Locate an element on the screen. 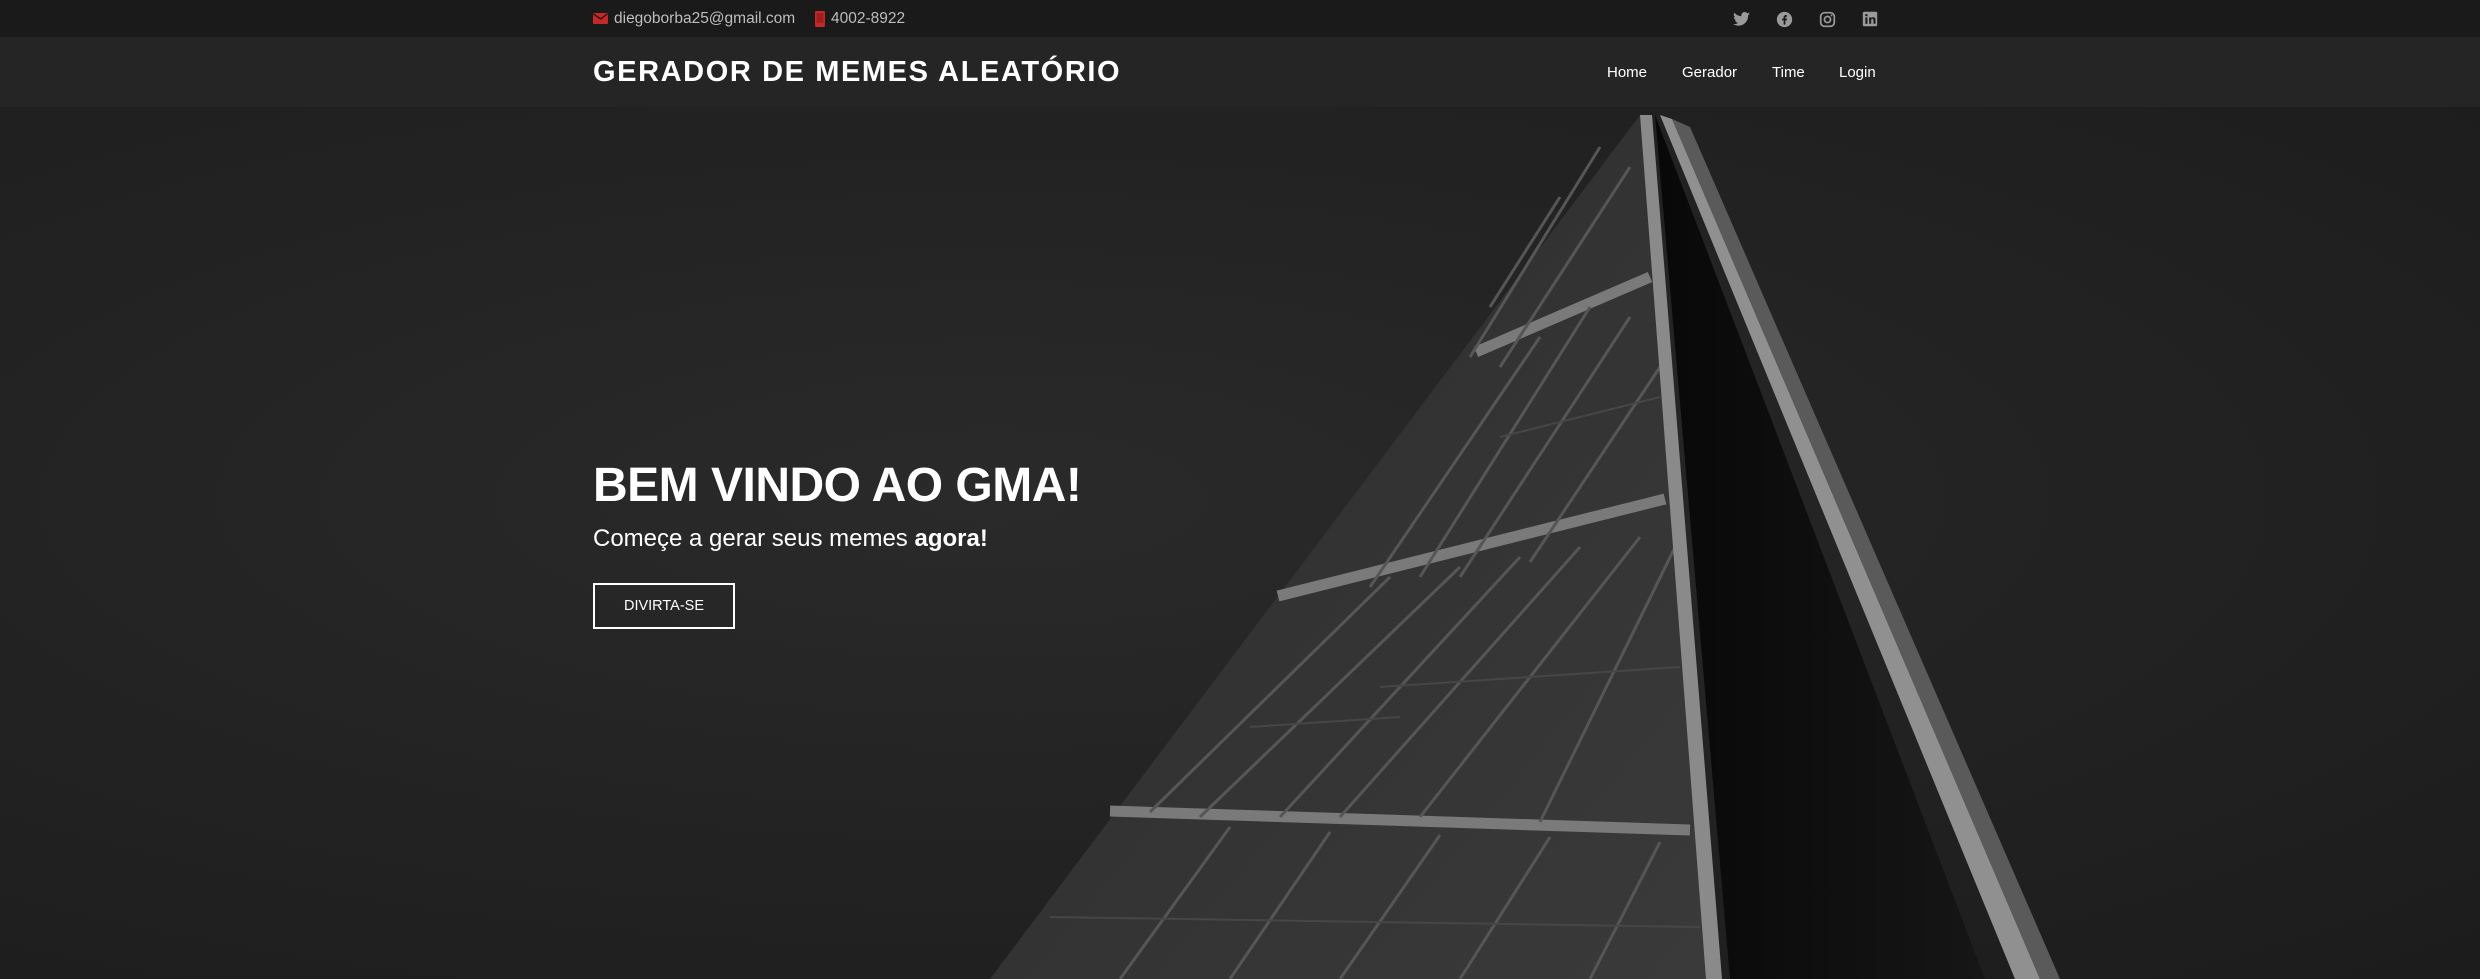 Image resolution: width=2480 pixels, height=979 pixels. site-logo: GERADOR DE MEMES ALEATÓRIO is located at coordinates (857, 72).